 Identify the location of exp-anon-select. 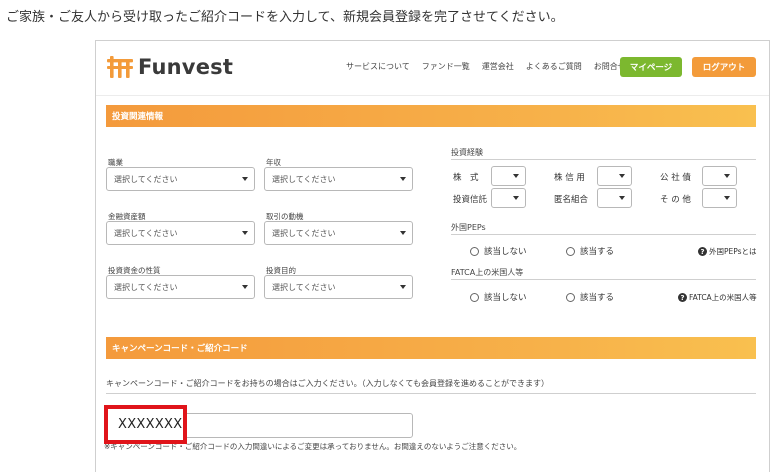
(614, 198).